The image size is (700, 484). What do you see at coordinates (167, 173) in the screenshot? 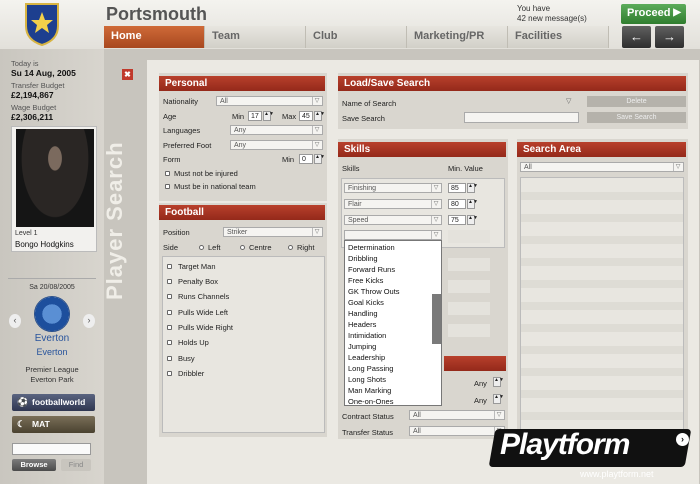
I see `not-injured-checkbox` at bounding box center [167, 173].